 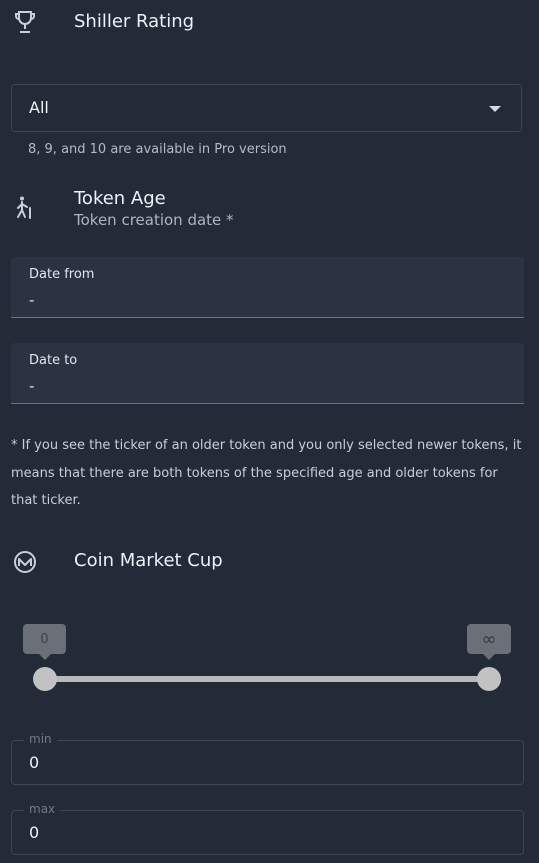 What do you see at coordinates (120, 198) in the screenshot?
I see `token-age-title: Token Age` at bounding box center [120, 198].